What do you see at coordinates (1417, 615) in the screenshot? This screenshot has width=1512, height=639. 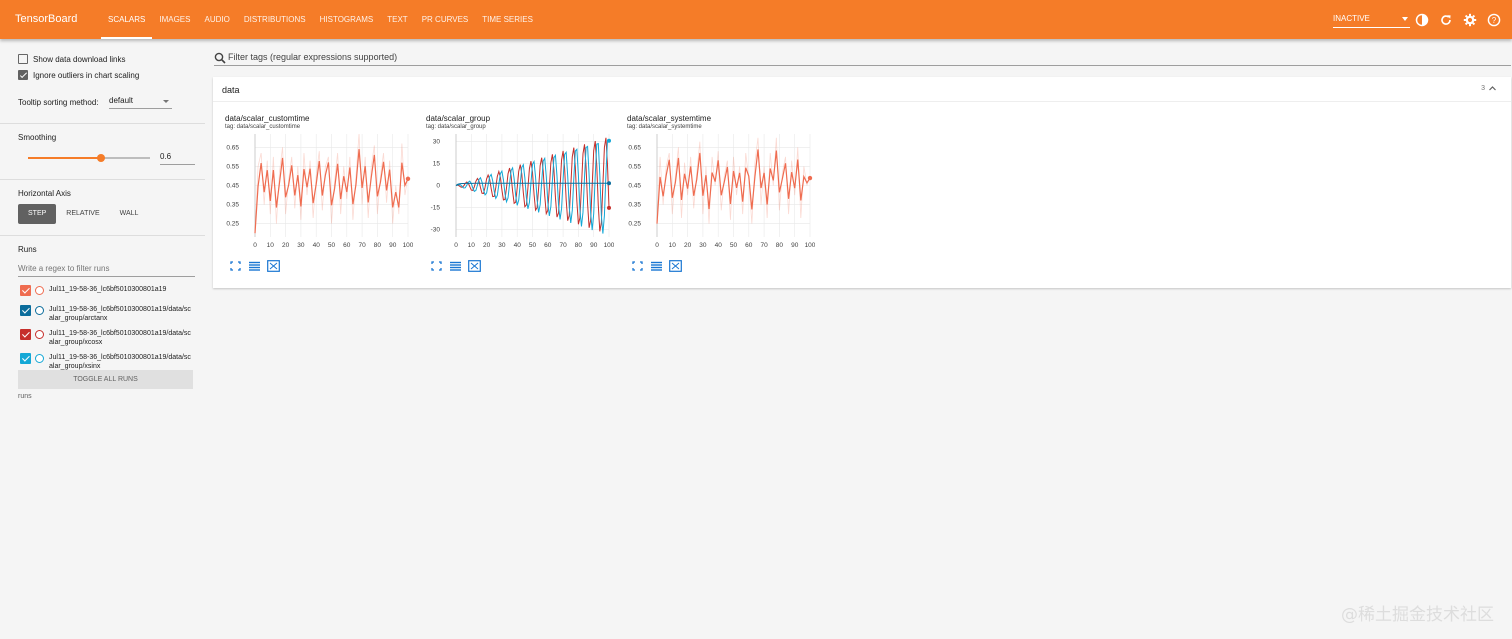 I see `watermark-text: @稀土掘金技术社区` at bounding box center [1417, 615].